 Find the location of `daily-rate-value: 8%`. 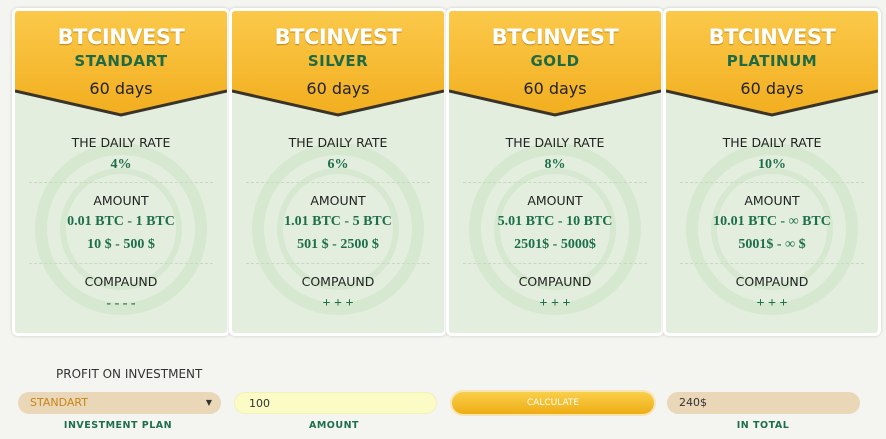

daily-rate-value: 8% is located at coordinates (555, 164).